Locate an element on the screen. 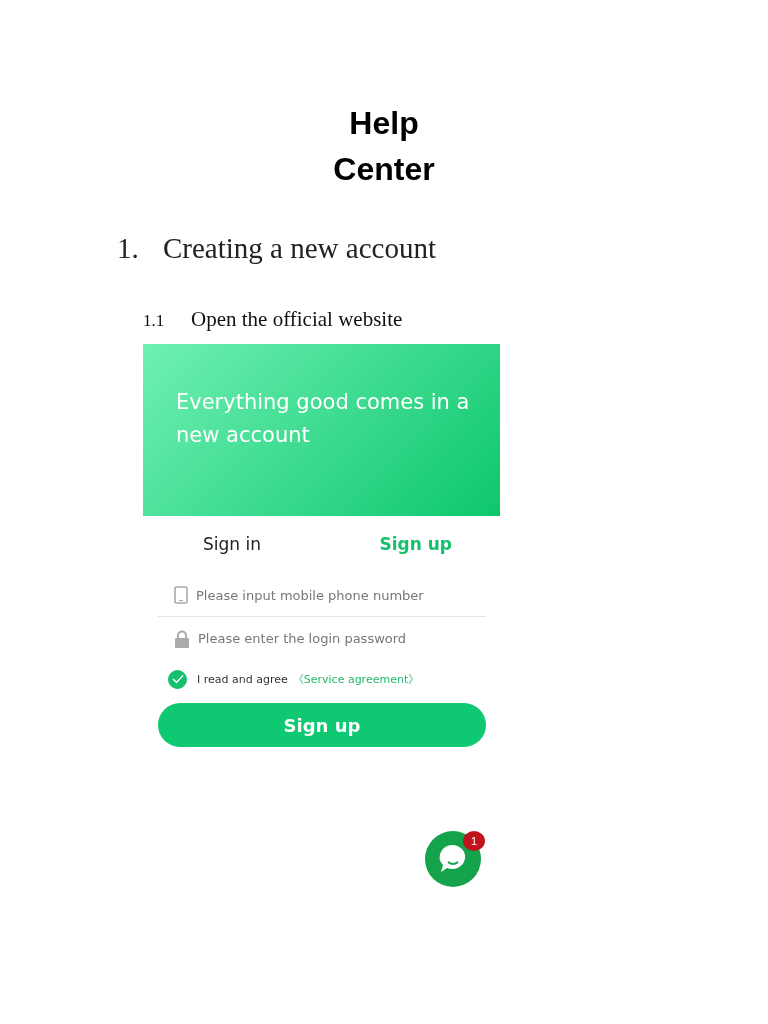  tab: Sign in is located at coordinates (232, 554).